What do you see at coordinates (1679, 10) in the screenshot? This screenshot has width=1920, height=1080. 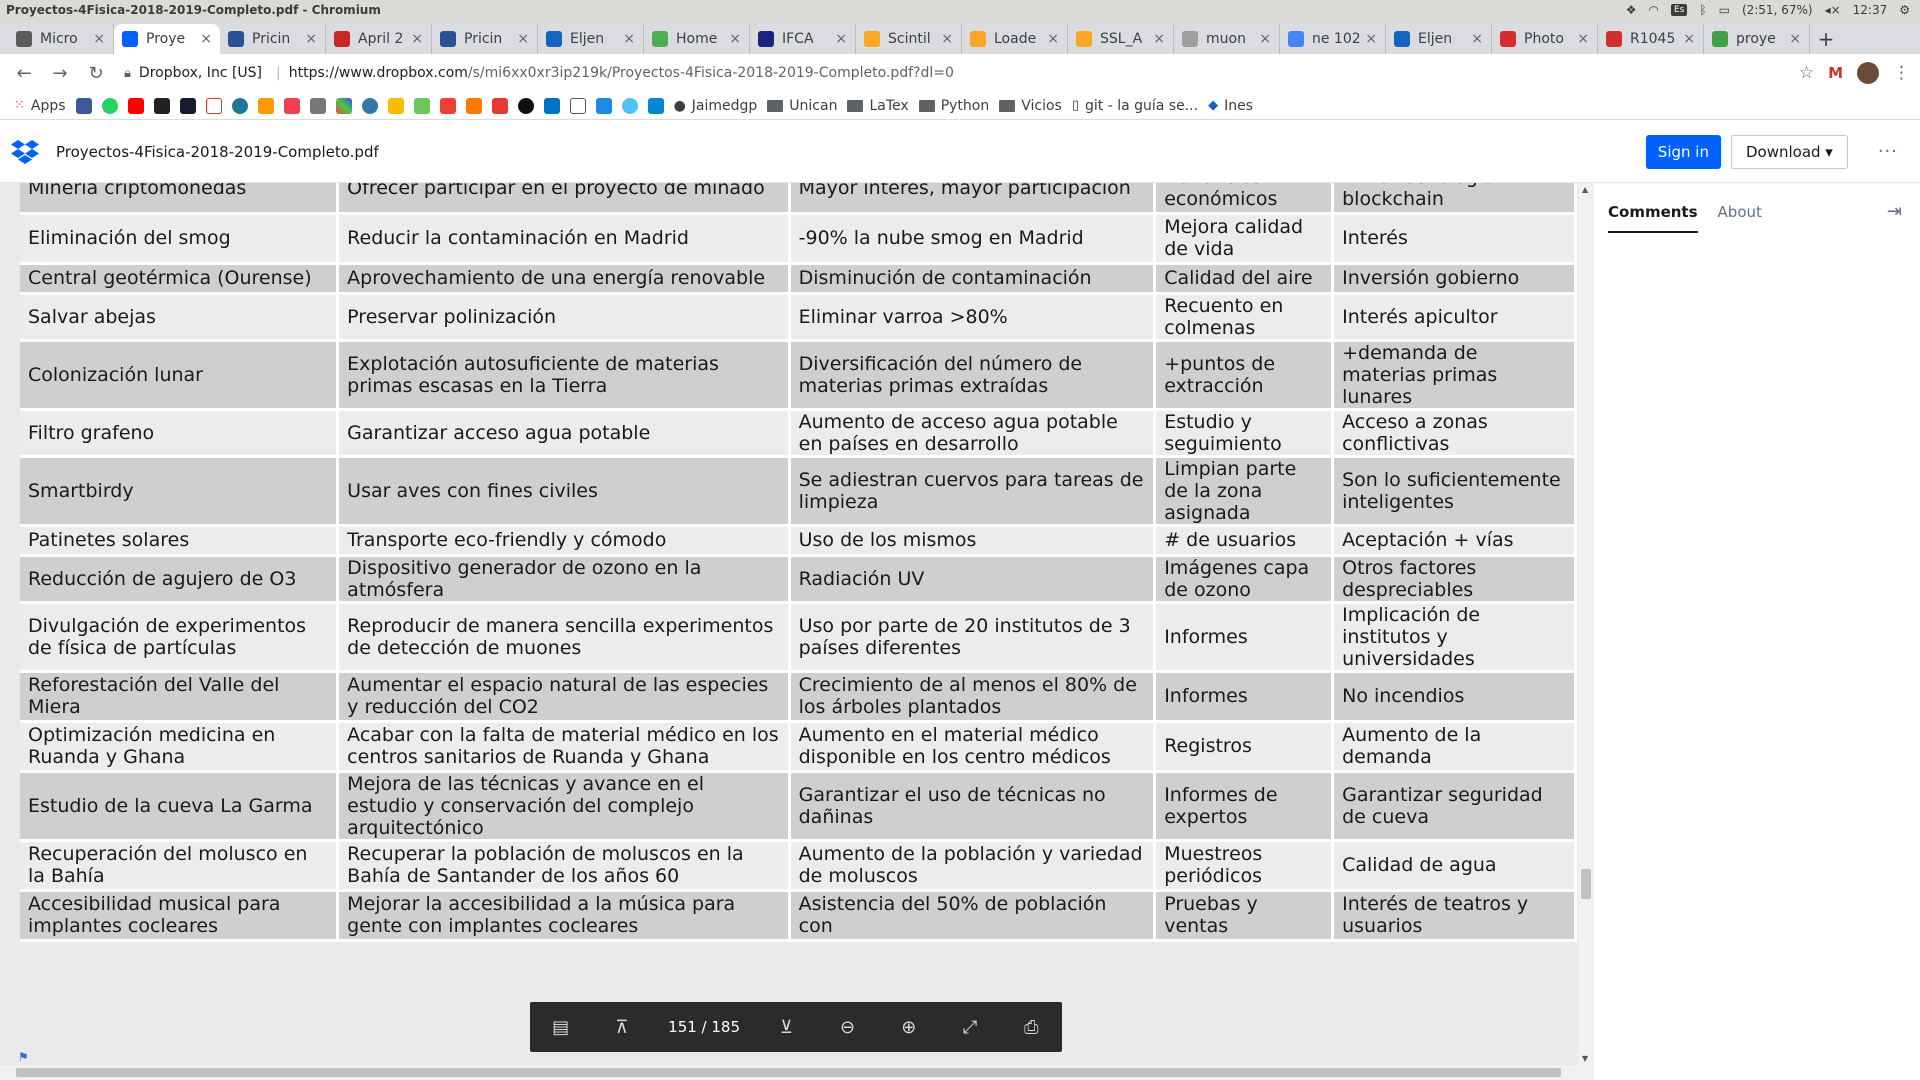 I see `keyboard-layout-badge: Es` at bounding box center [1679, 10].